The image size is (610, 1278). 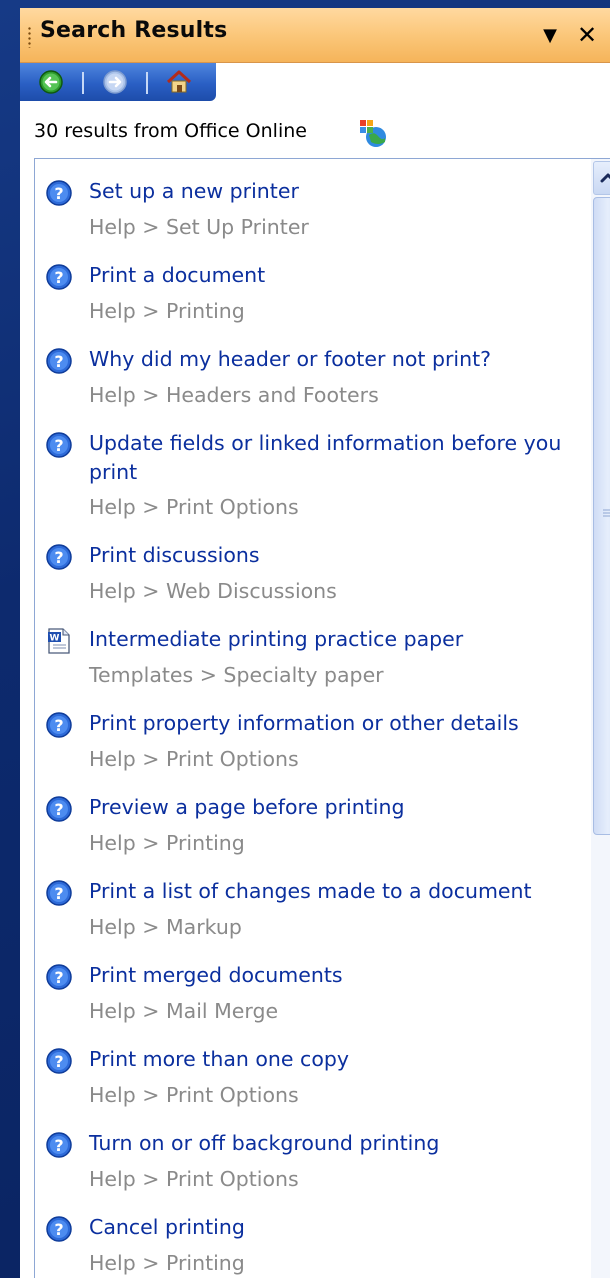 I want to click on word-template-icon: W, so click(x=59, y=641).